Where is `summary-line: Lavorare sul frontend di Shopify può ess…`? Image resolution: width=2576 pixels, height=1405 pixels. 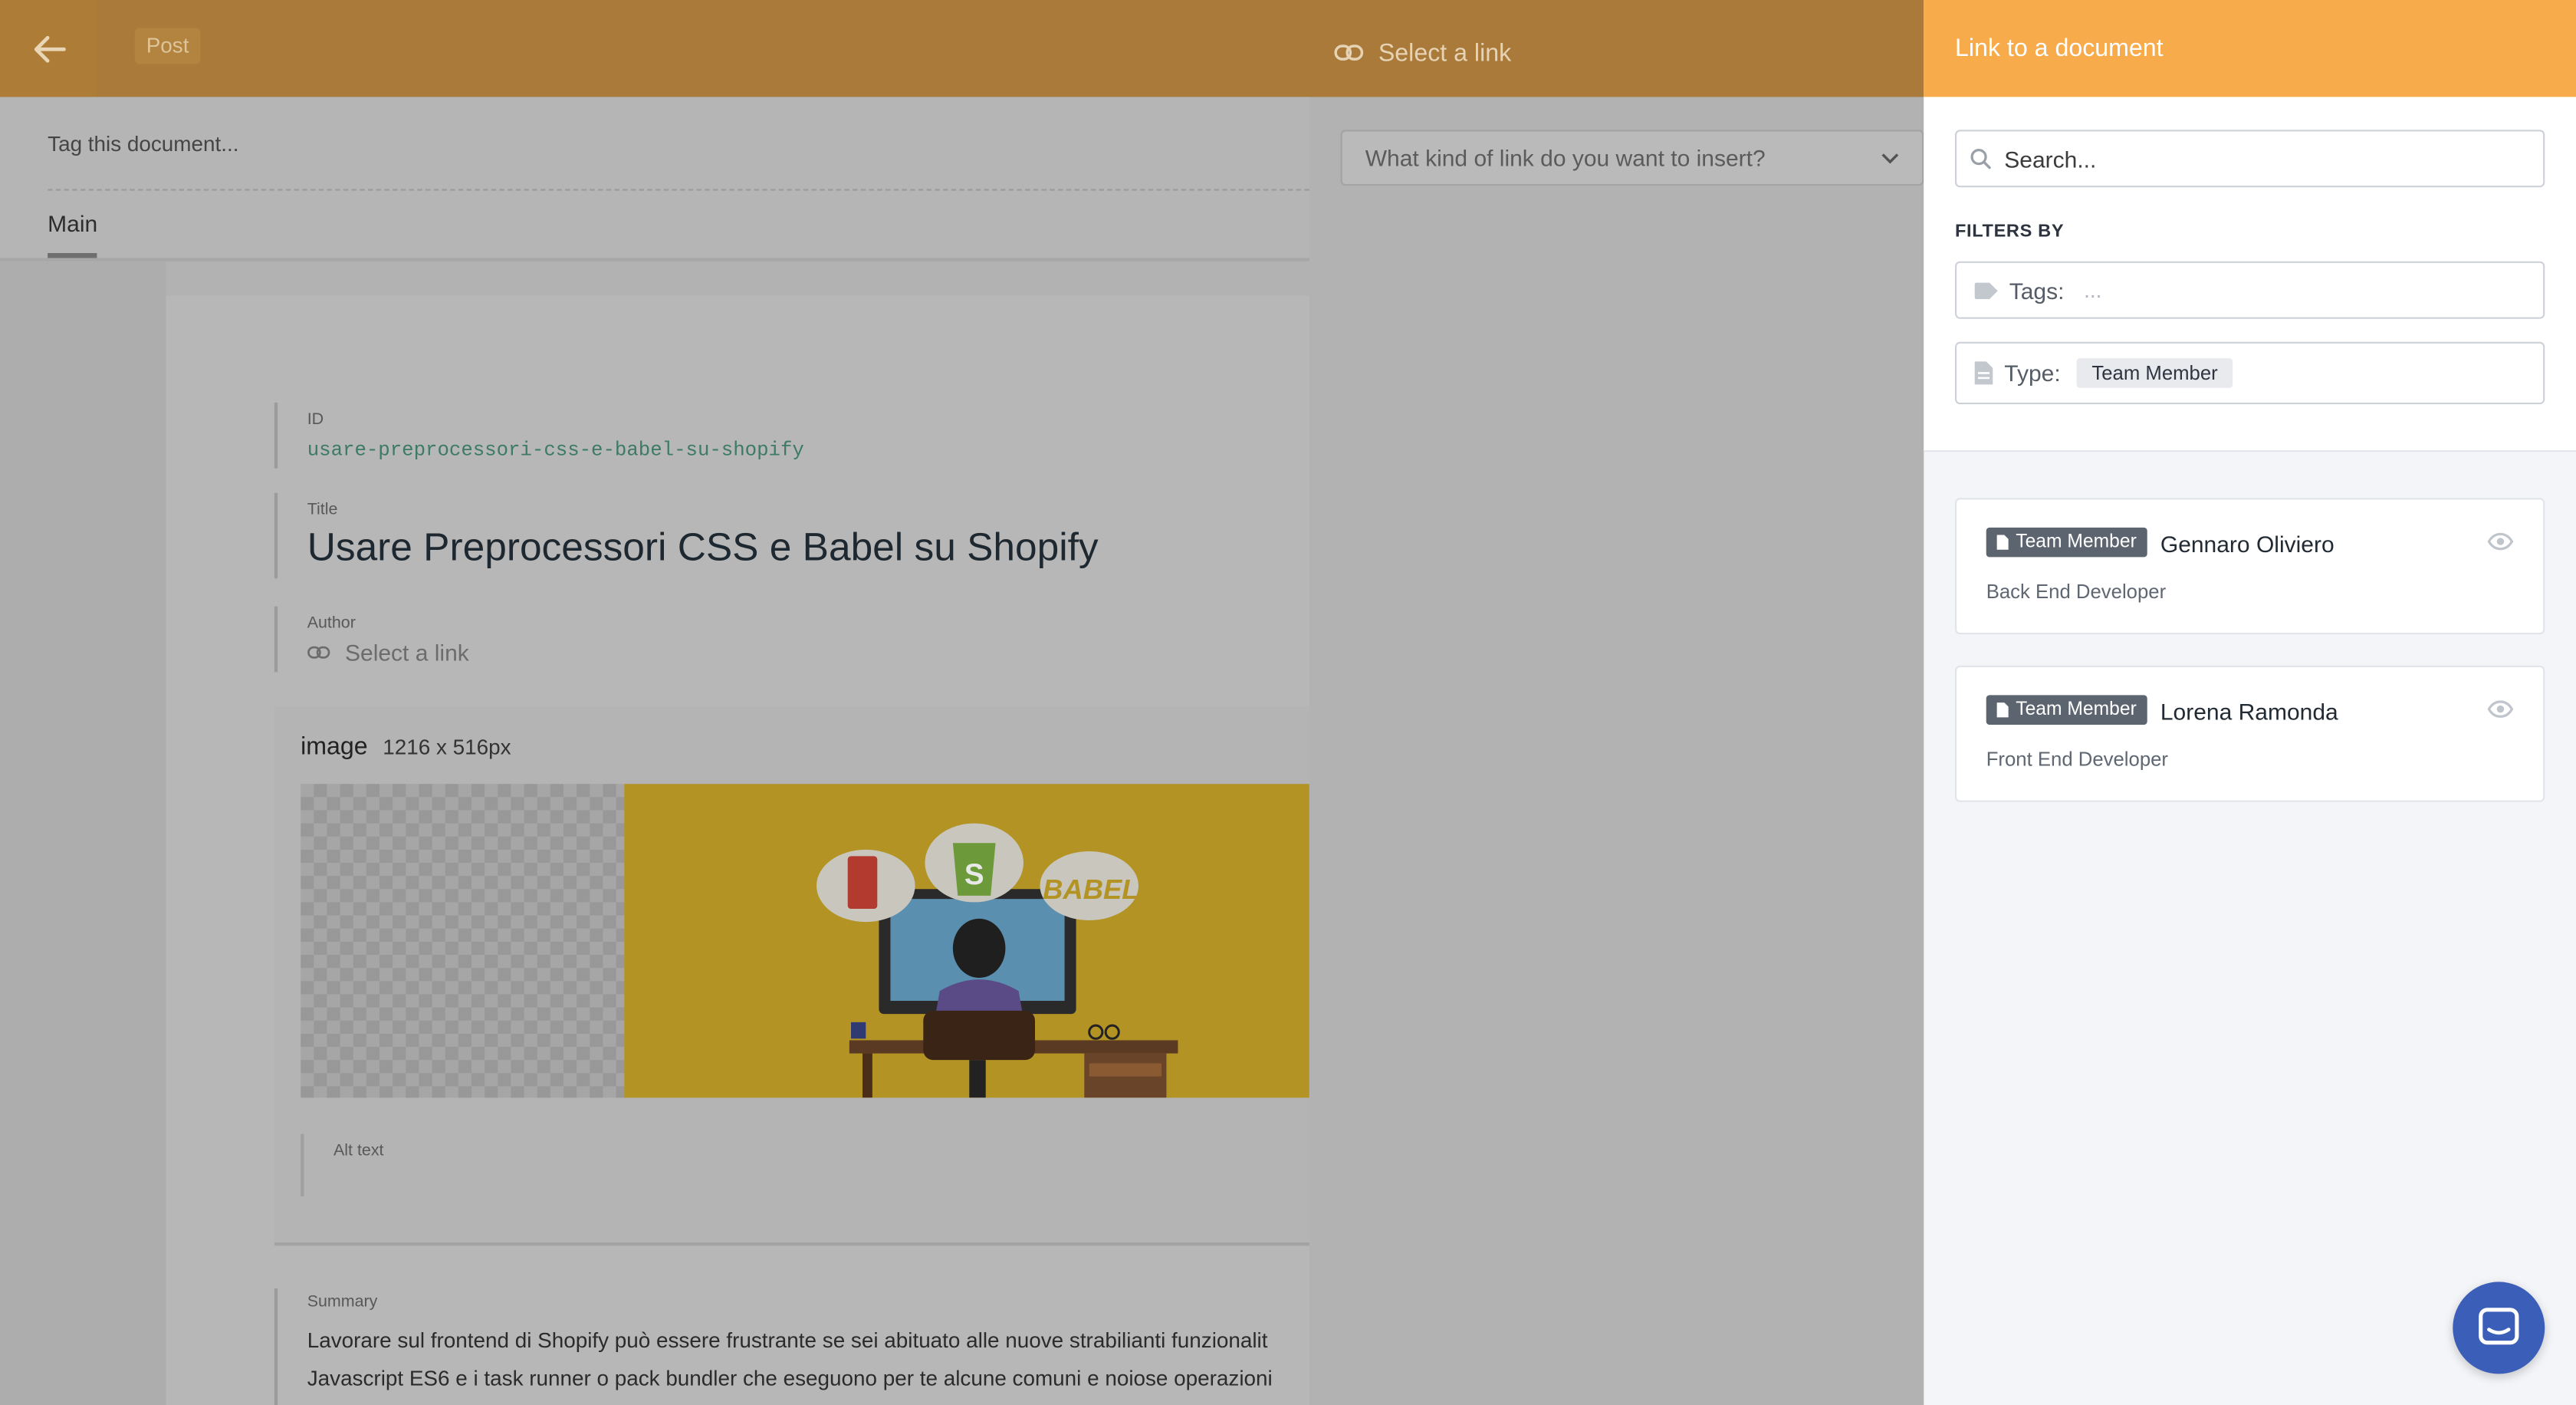 summary-line: Lavorare sul frontend di Shopify può ess… is located at coordinates (787, 1341).